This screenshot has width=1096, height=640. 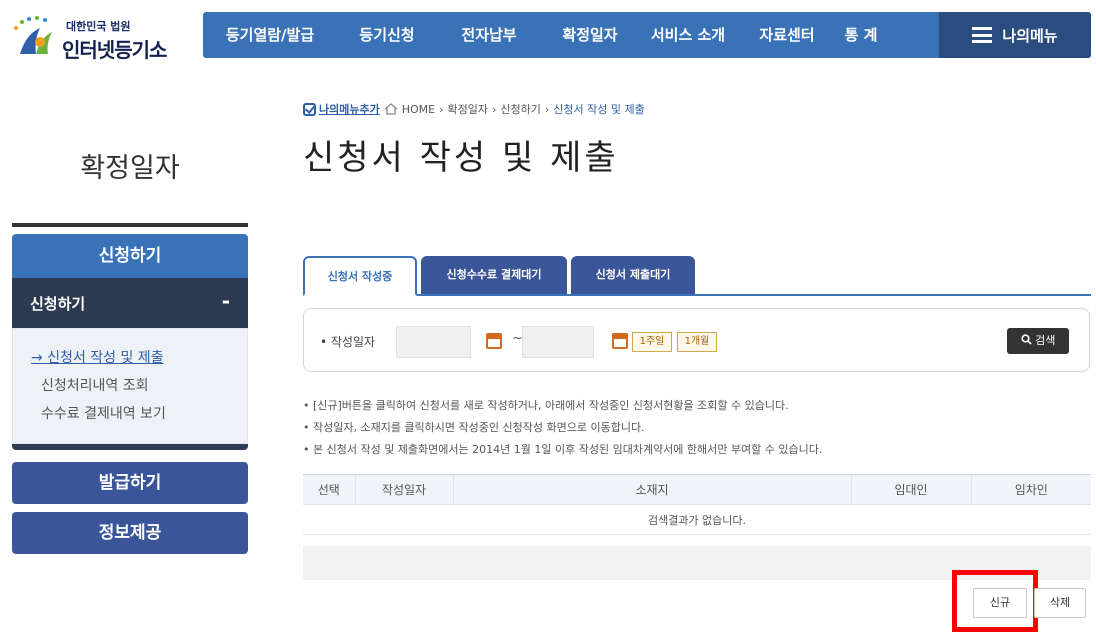 What do you see at coordinates (787, 35) in the screenshot?
I see `nav-data-center: 자료센터` at bounding box center [787, 35].